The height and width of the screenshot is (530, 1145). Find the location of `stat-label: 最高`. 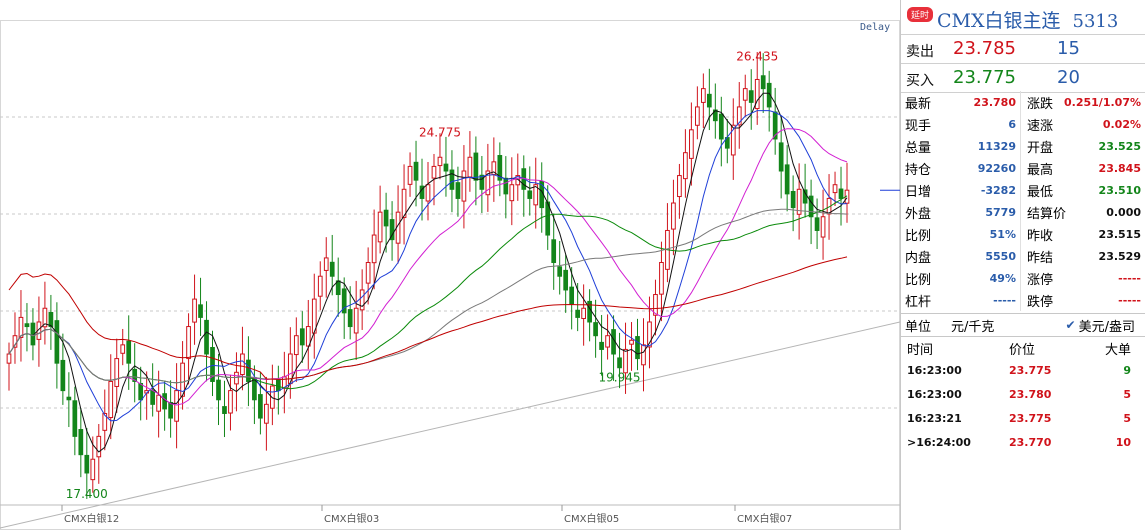

stat-label: 最高 is located at coordinates (1040, 170).